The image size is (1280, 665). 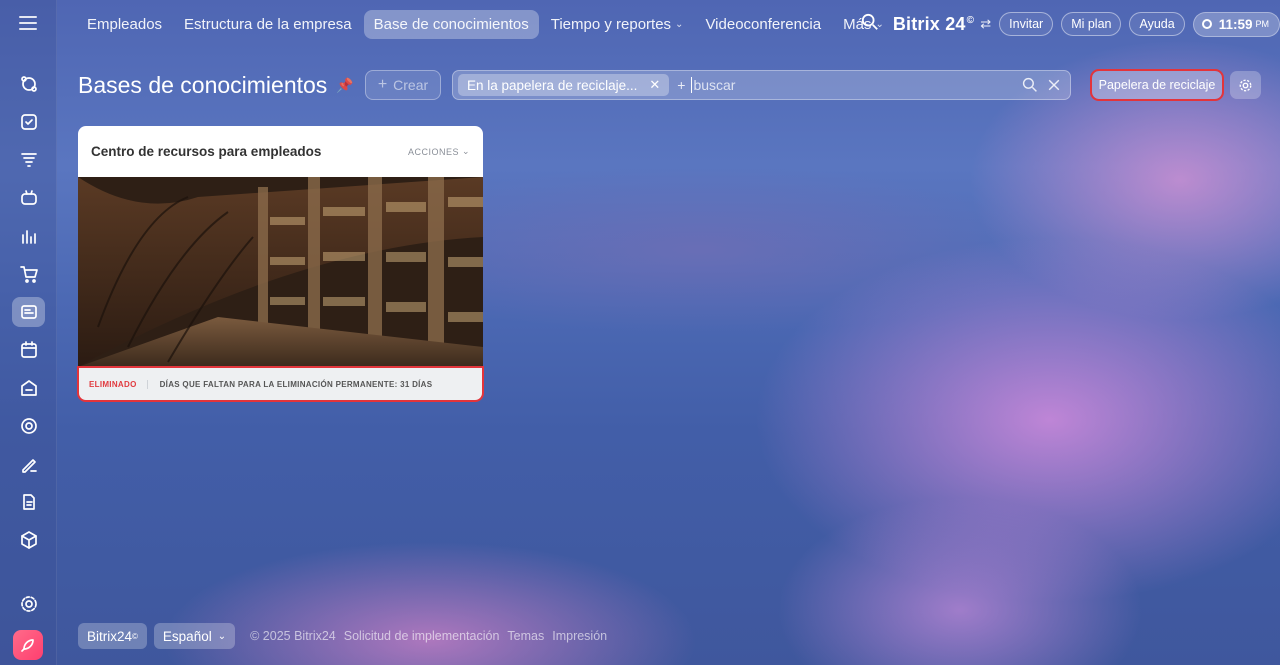 What do you see at coordinates (1157, 24) in the screenshot?
I see `help-button: Ayuda` at bounding box center [1157, 24].